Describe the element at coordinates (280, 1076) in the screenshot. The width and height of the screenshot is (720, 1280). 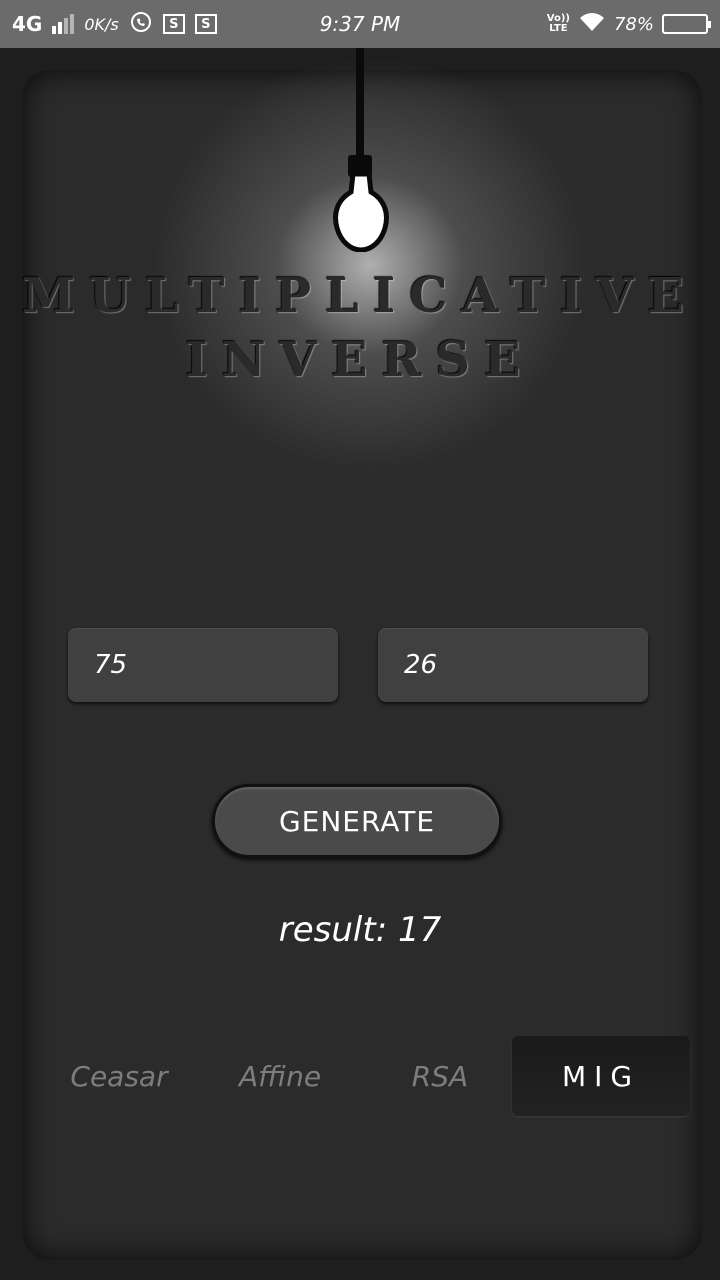
I see `tab-affine: Affine` at that location.